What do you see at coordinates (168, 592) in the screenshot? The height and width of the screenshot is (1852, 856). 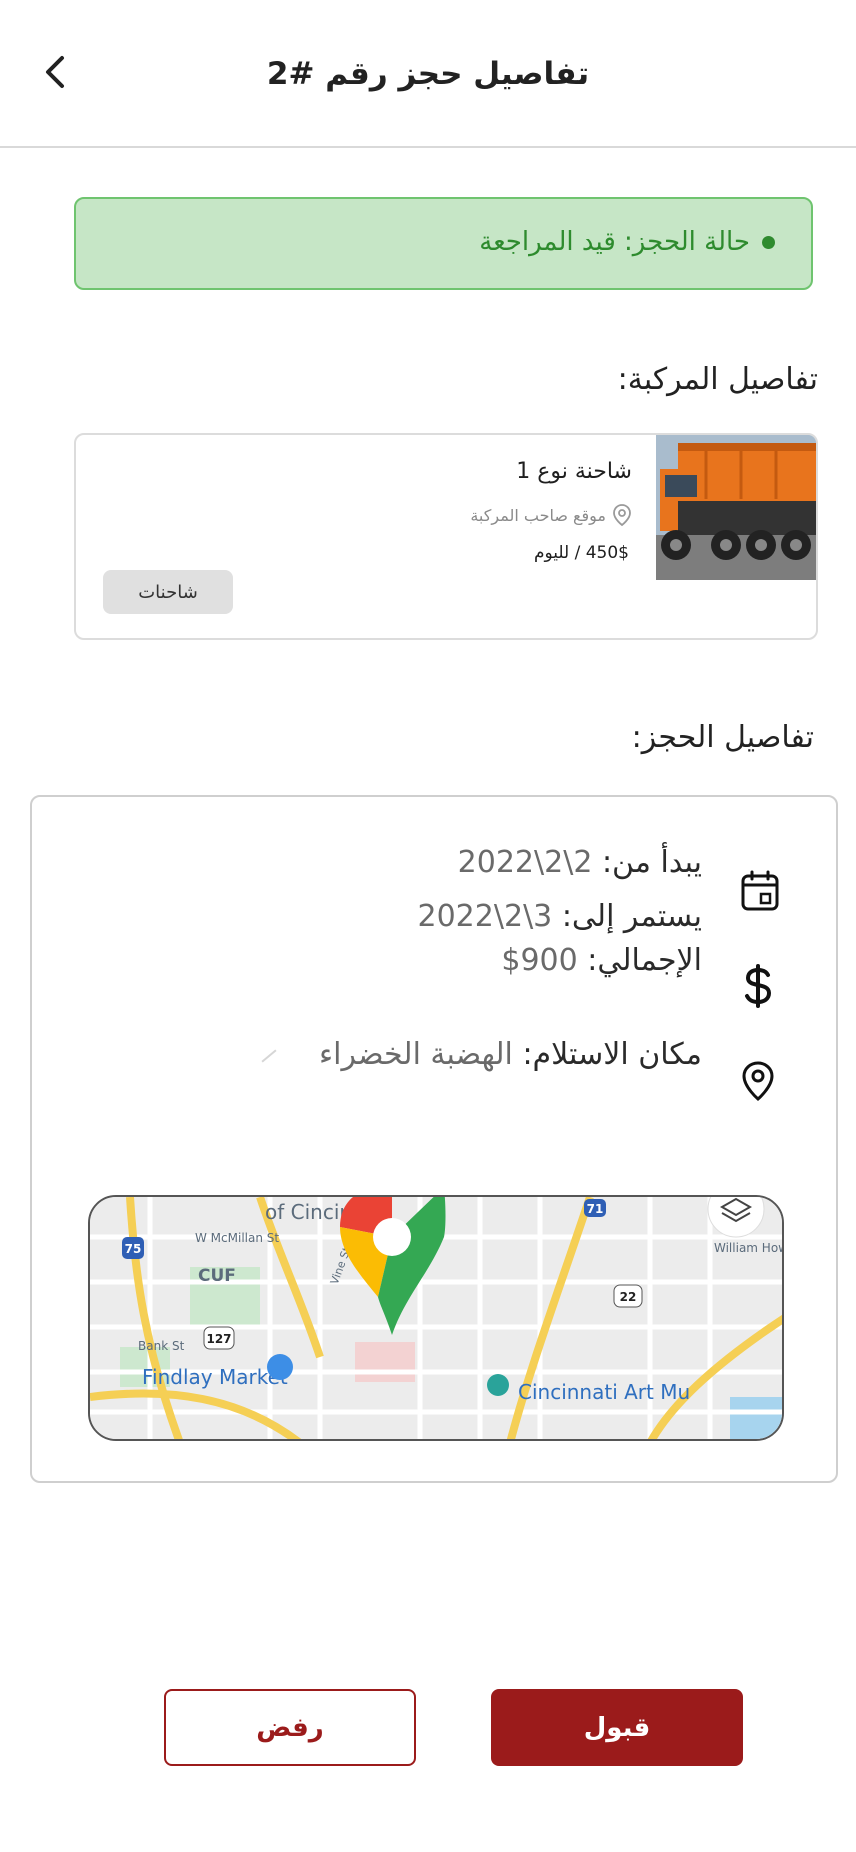 I see `category-chip: شاحنات` at bounding box center [168, 592].